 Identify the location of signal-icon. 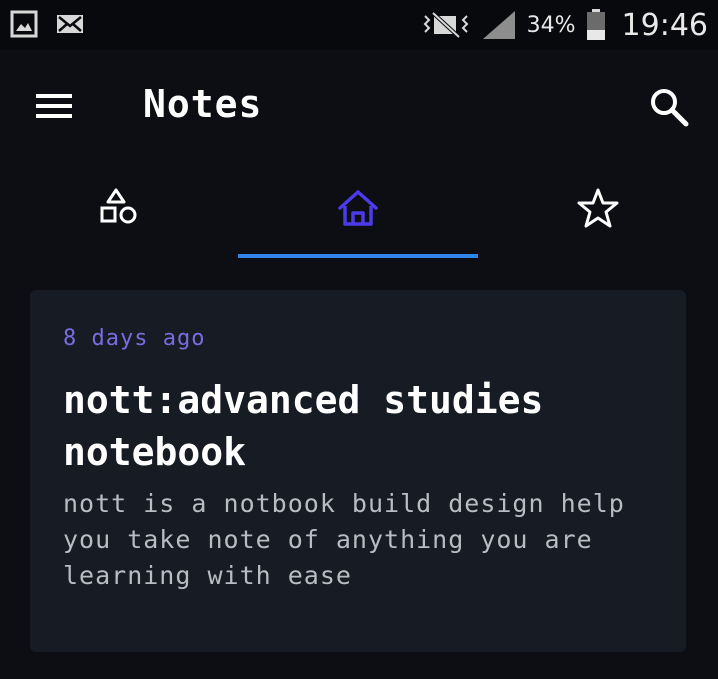
(498, 25).